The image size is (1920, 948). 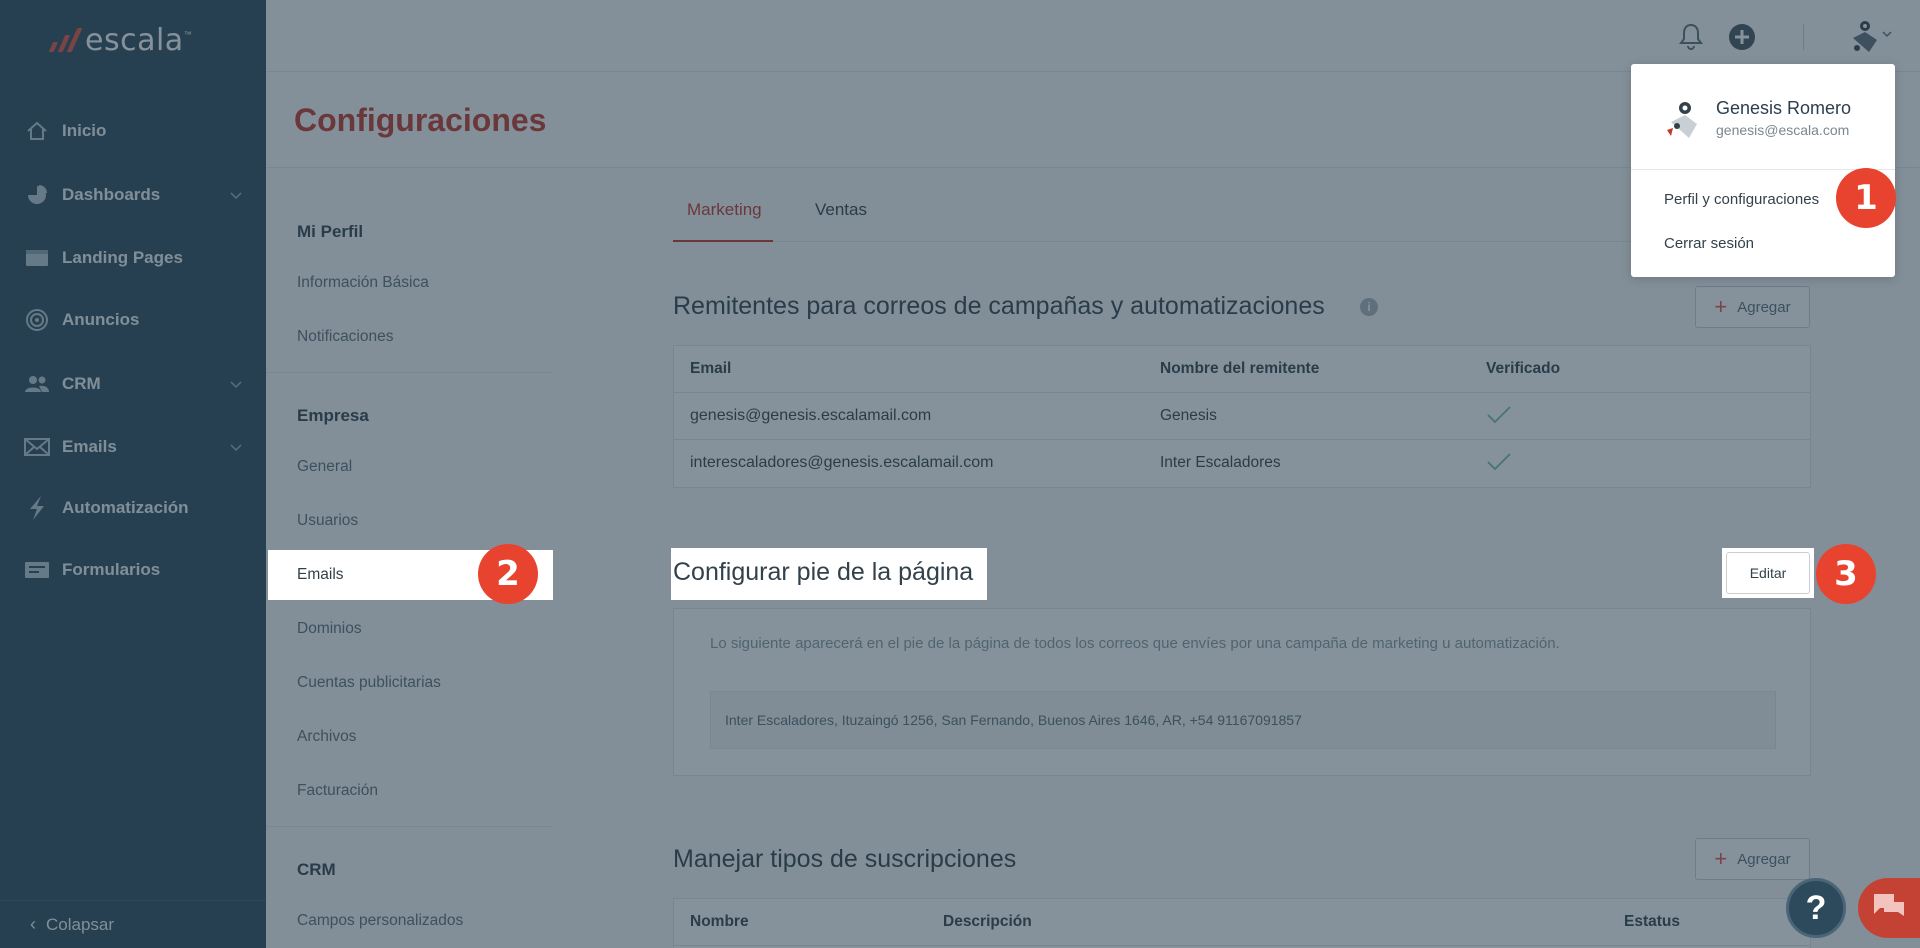 I want to click on menu-item-profile-settings: Perfil y configuraciones, so click(x=1741, y=199).